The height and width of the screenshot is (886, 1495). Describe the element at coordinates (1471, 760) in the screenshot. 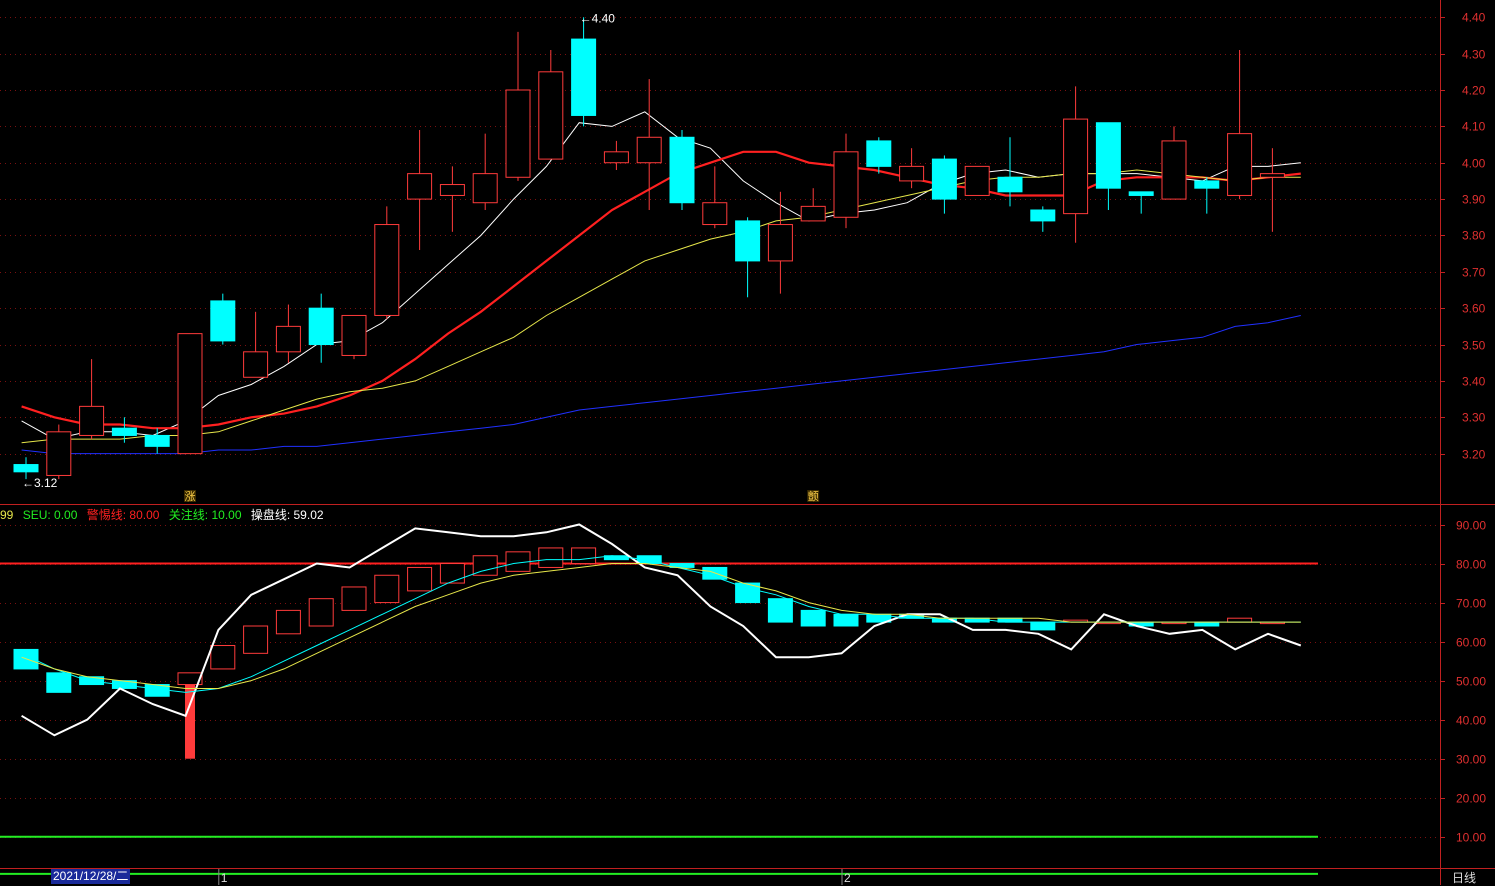

I see `osc-tick-label: 30.00` at that location.